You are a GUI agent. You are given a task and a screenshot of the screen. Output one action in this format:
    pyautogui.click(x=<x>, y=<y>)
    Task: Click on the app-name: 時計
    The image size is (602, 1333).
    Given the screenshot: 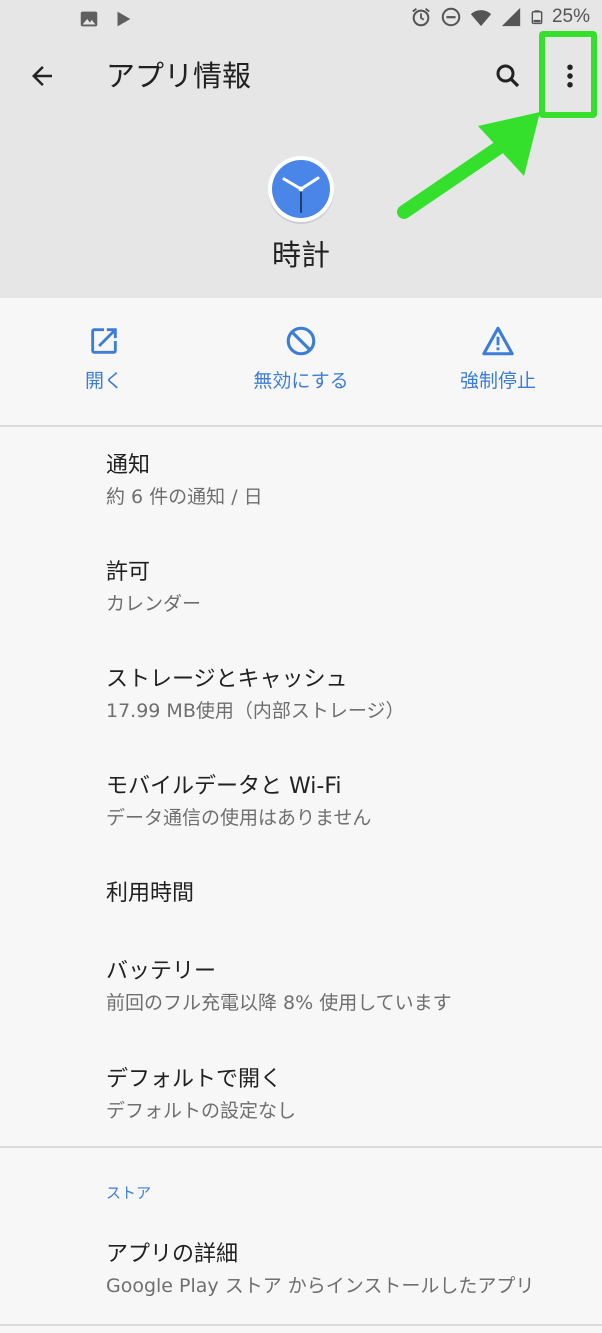 What is the action you would take?
    pyautogui.click(x=300, y=255)
    